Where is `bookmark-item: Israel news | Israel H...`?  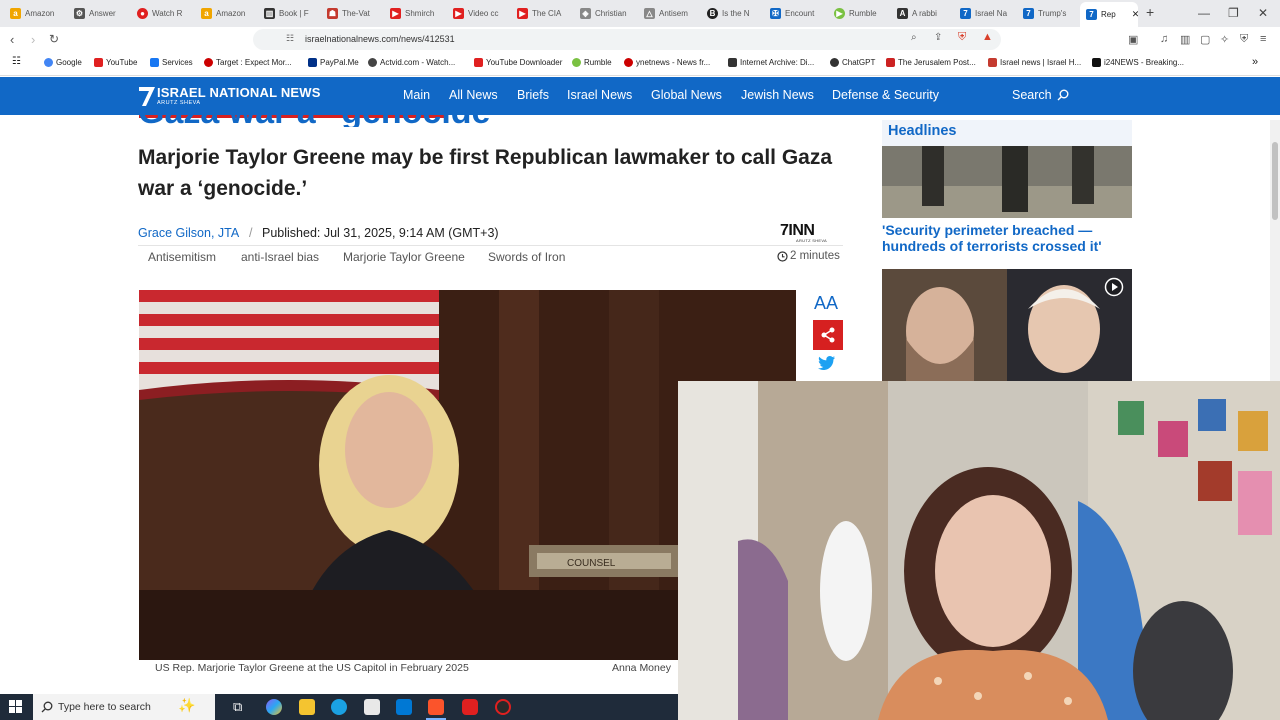
bookmark-item: Israel news | Israel H... is located at coordinates (1034, 62).